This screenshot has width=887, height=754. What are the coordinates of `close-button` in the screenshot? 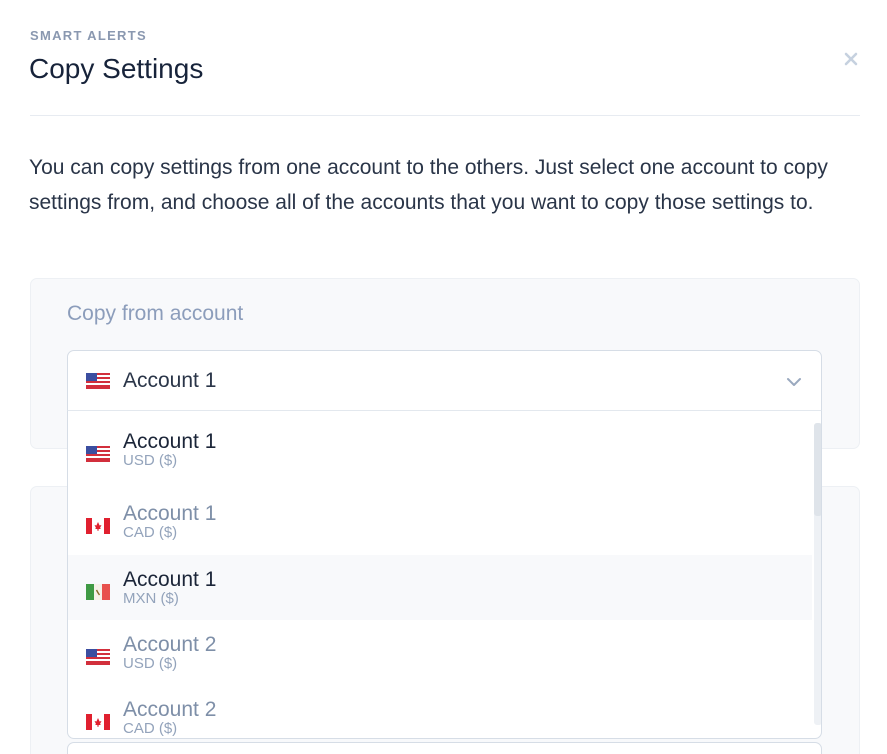 It's located at (851, 59).